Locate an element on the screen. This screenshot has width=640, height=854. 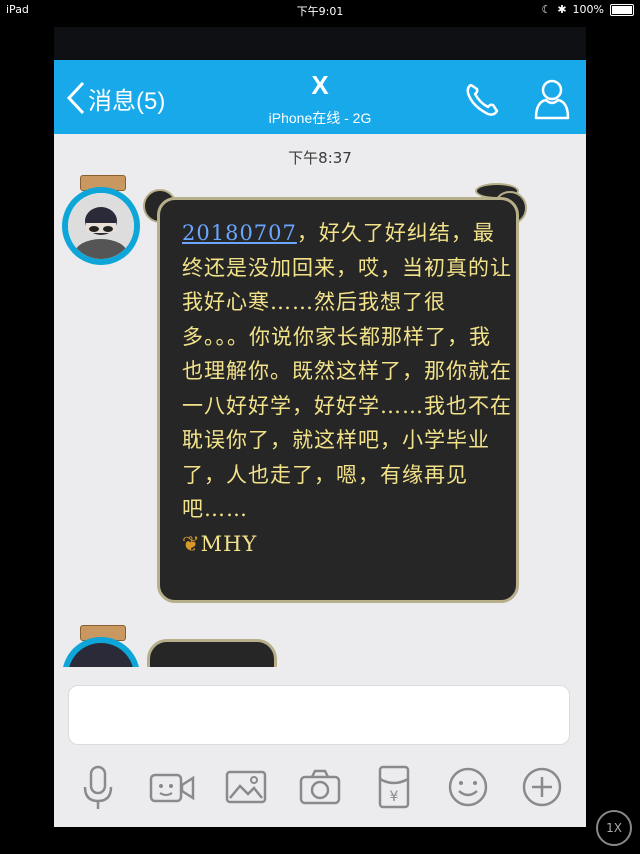
status-bar: iPad 下午9:01 ☾ ✱ 100% is located at coordinates (320, 10).